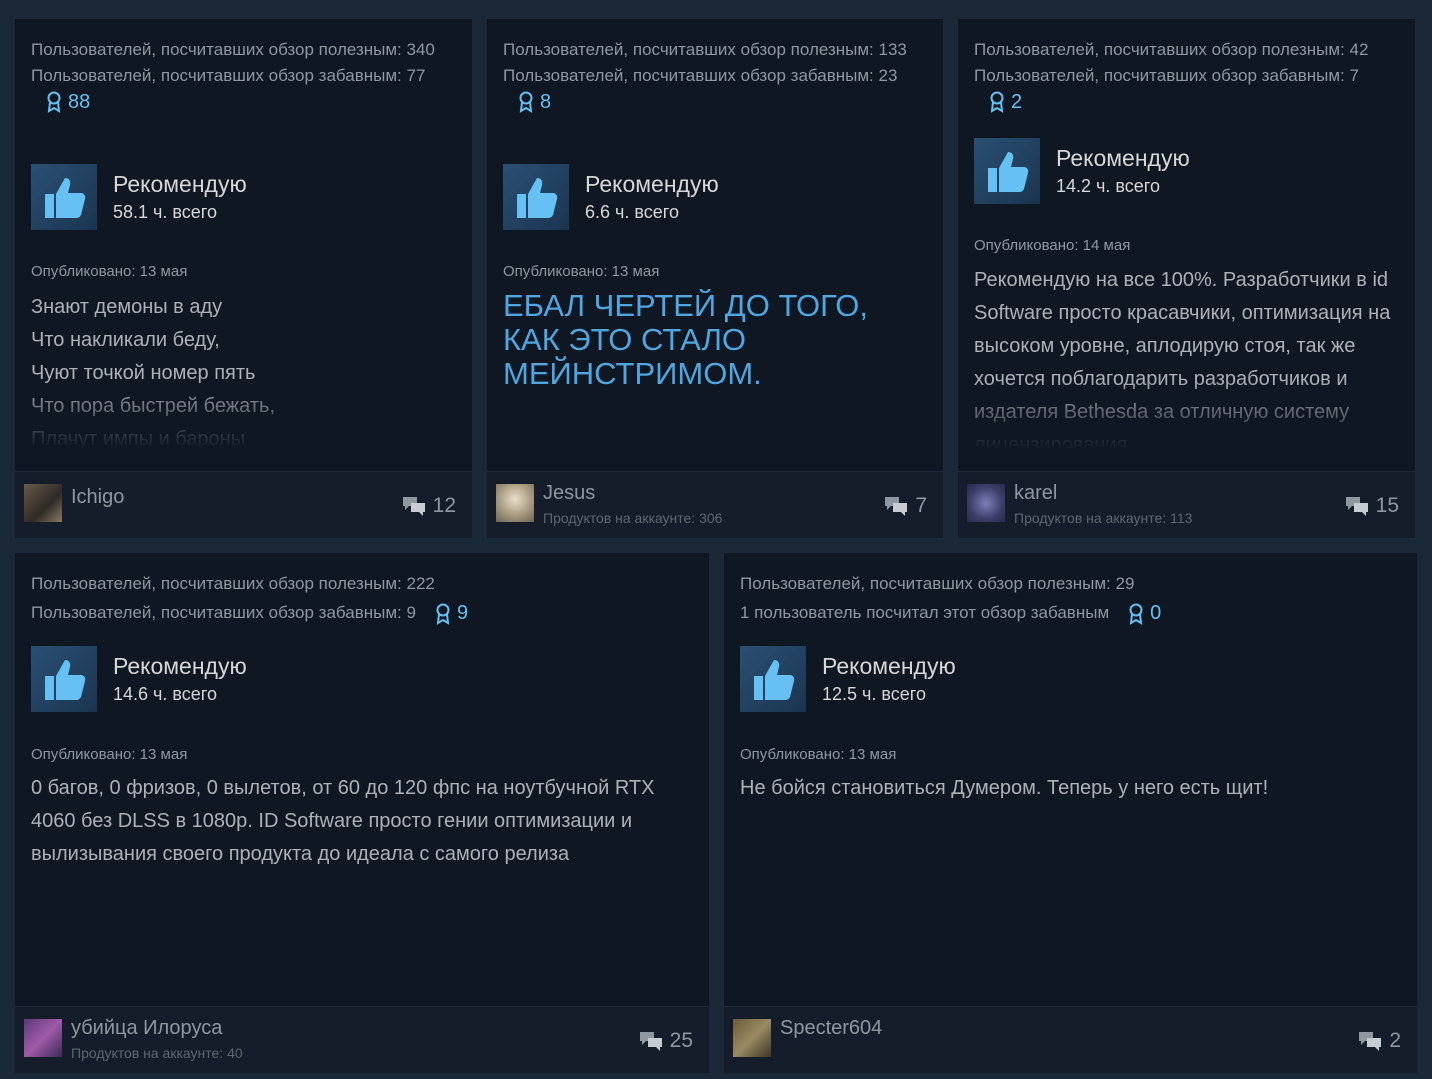  I want to click on comments-count: 2, so click(1395, 1040).